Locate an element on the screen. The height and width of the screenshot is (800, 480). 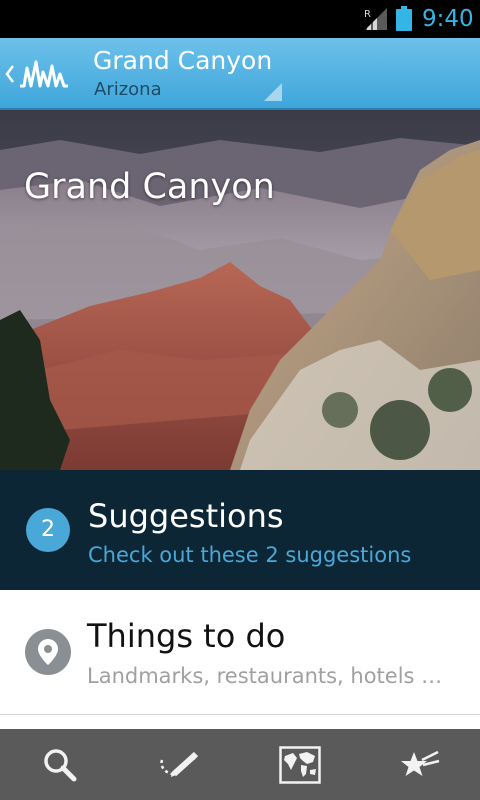
signal-icon: R is located at coordinates (375, 19).